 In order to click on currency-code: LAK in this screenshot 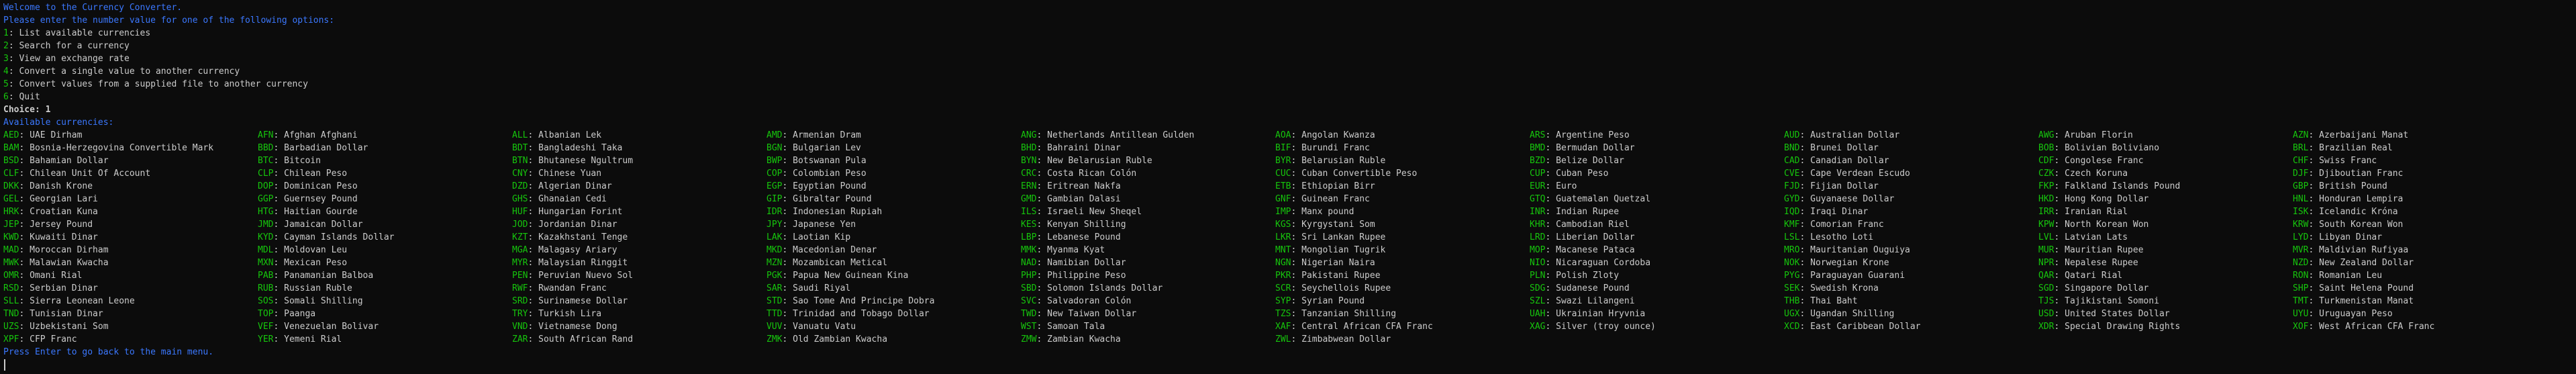, I will do `click(774, 237)`.